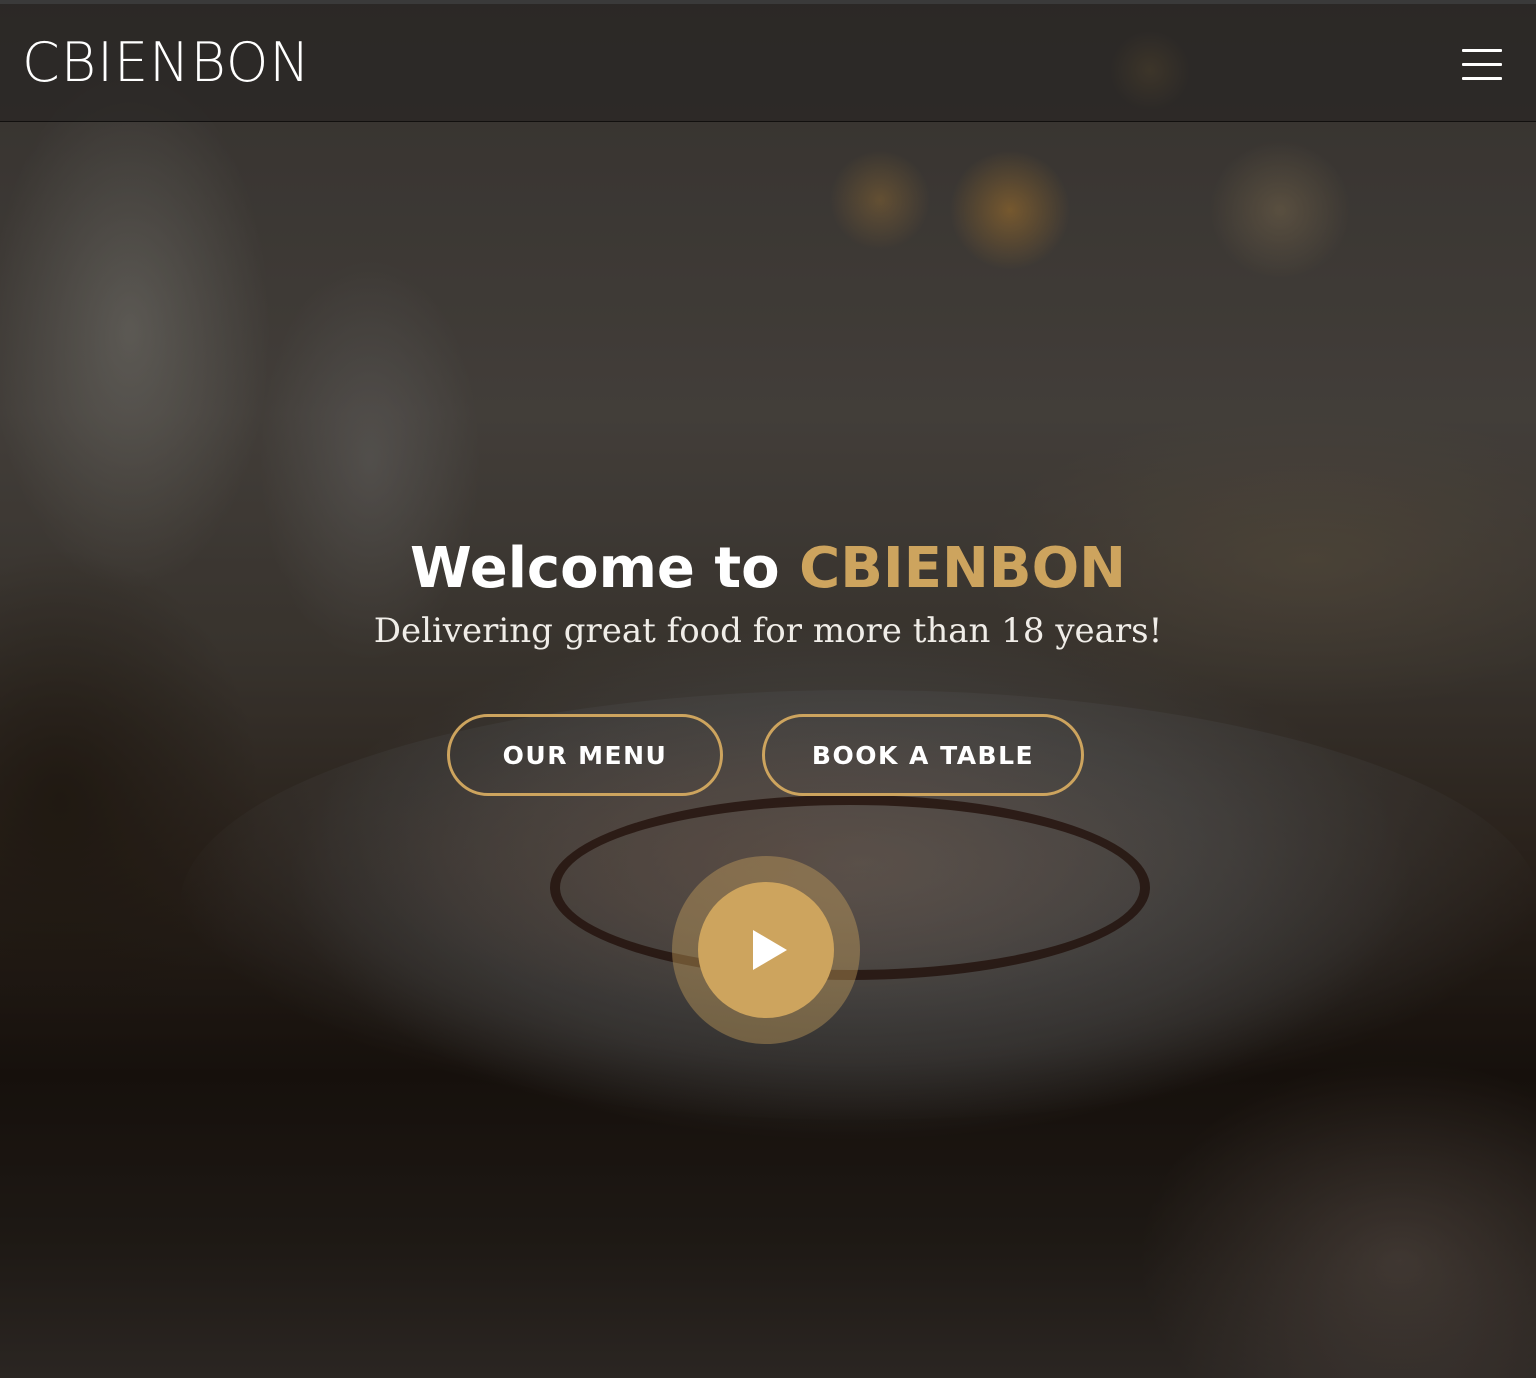  Describe the element at coordinates (585, 755) in the screenshot. I see `our-menu-button: OUR MENU` at that location.